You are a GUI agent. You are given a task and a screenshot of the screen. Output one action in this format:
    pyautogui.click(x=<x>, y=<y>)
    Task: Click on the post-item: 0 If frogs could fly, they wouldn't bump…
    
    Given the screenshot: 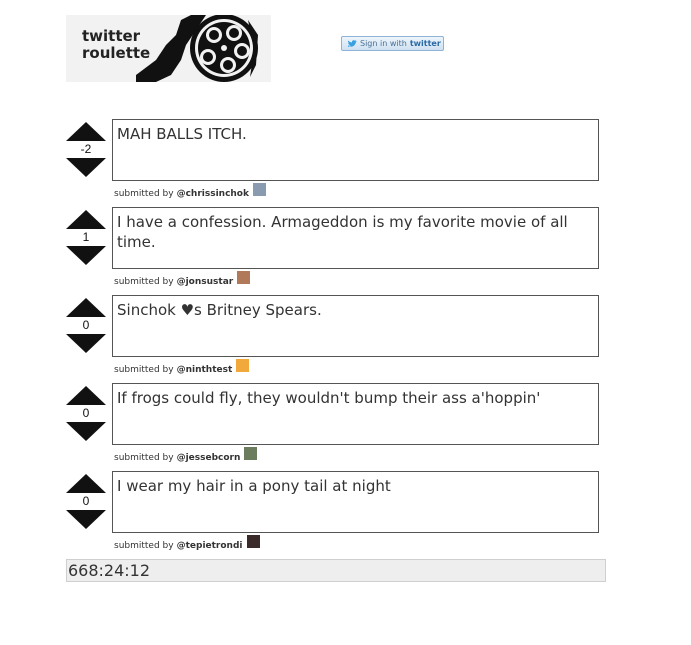 What is the action you would take?
    pyautogui.click(x=336, y=427)
    